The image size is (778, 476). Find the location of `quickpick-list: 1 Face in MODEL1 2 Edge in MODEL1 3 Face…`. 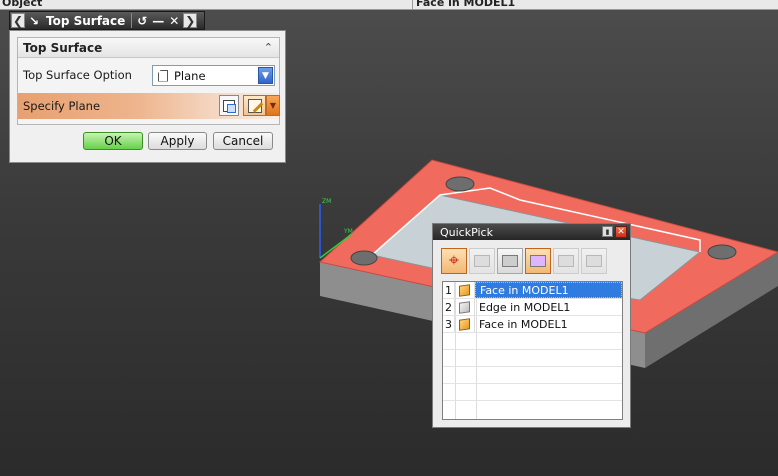

quickpick-list: 1 Face in MODEL1 2 Edge in MODEL1 3 Face… is located at coordinates (532, 350).